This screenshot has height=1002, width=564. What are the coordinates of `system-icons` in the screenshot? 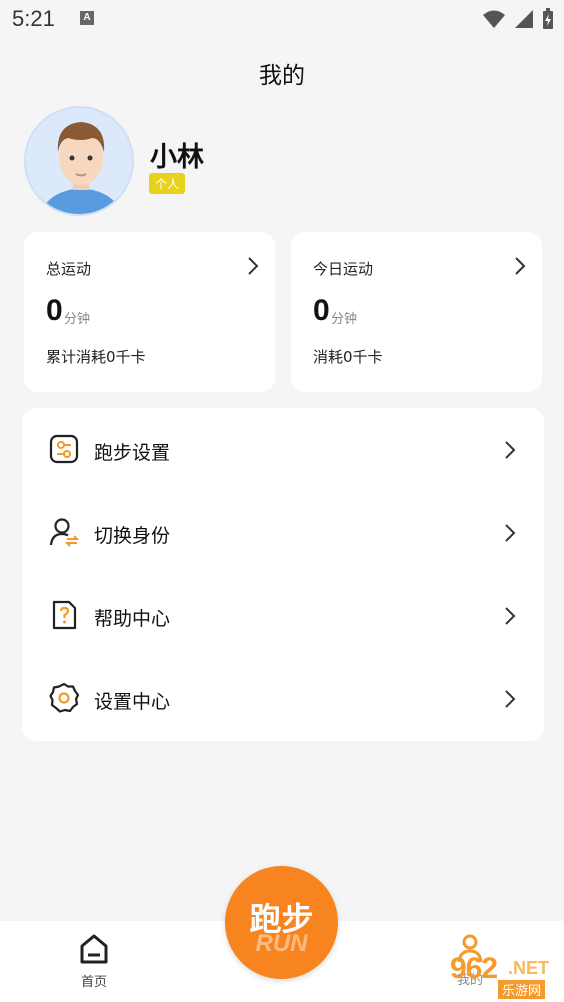 It's located at (518, 19).